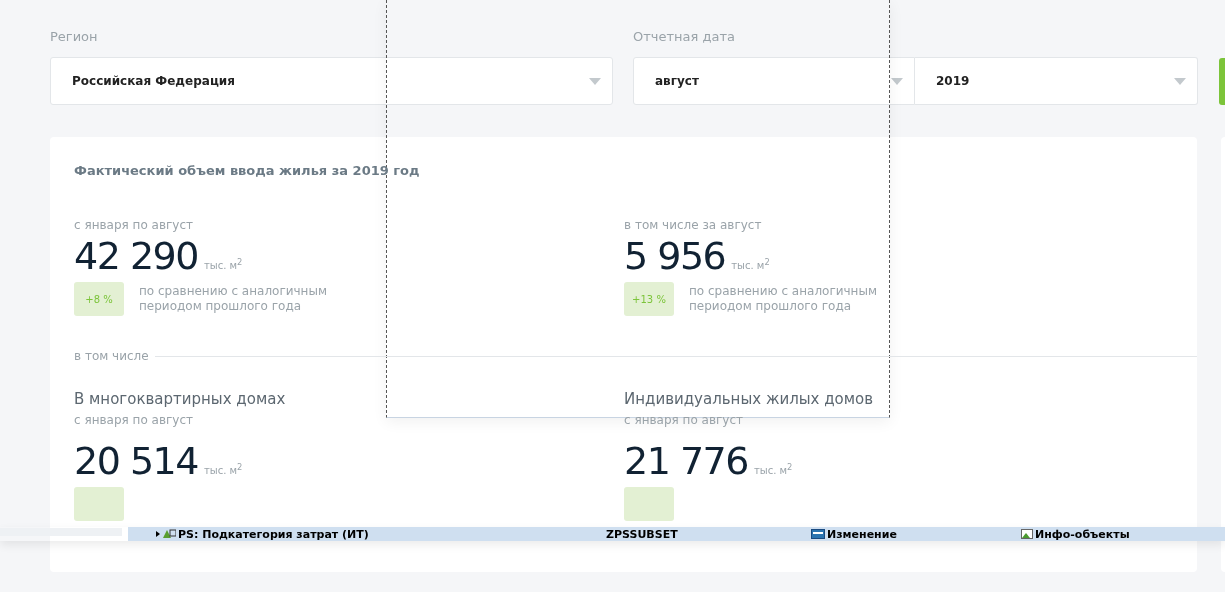 Image resolution: width=1225 pixels, height=592 pixels. I want to click on action-button, so click(1222, 81).